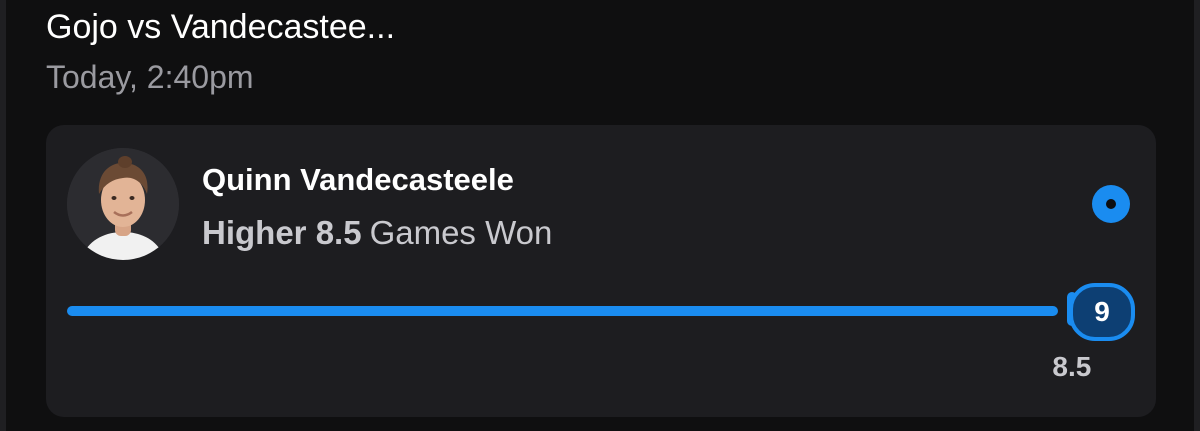 Image resolution: width=1200 pixels, height=431 pixels. I want to click on player-name: Quinn Vandecasteele, so click(358, 179).